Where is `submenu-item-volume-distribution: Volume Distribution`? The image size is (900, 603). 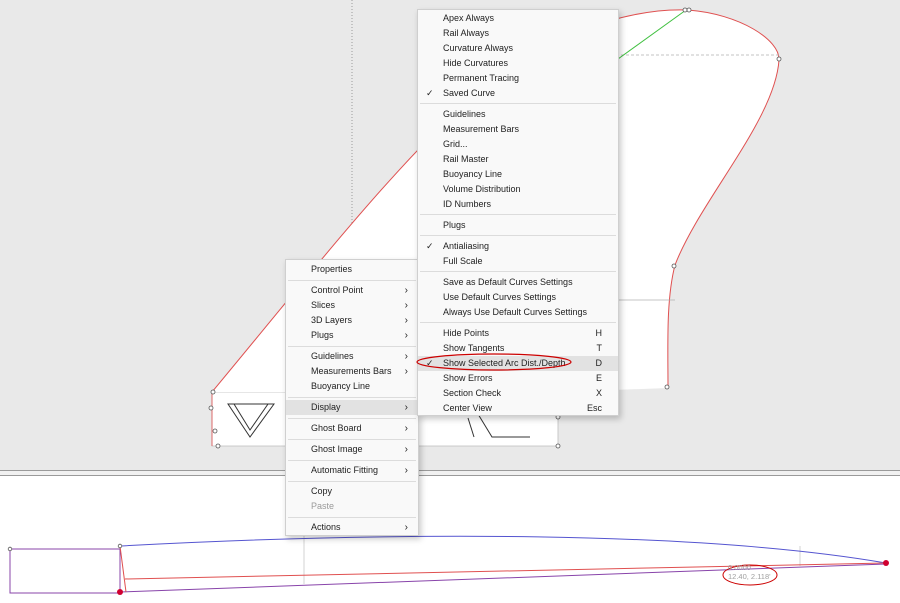 submenu-item-volume-distribution: Volume Distribution is located at coordinates (518, 189).